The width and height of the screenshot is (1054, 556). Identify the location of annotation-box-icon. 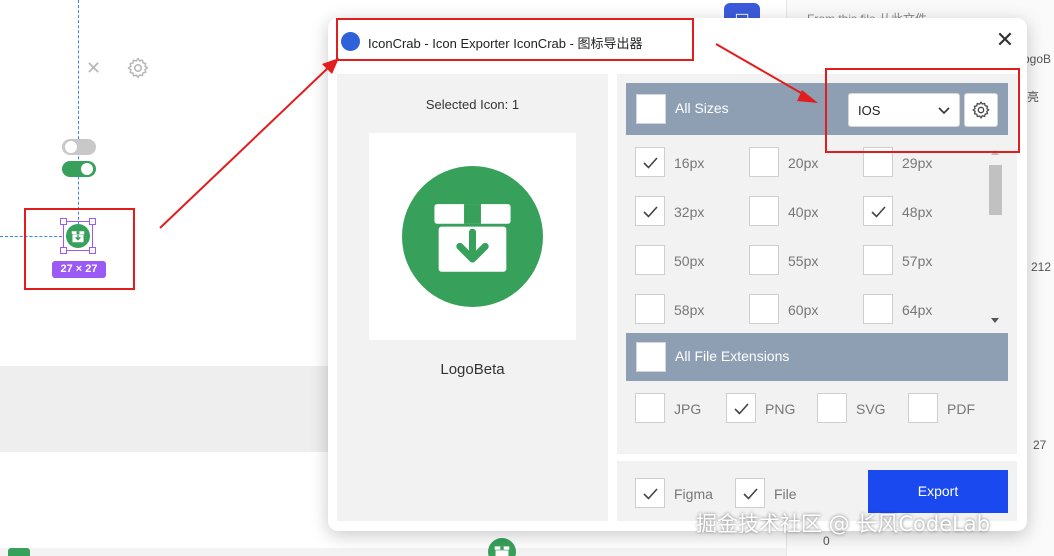
(79, 249).